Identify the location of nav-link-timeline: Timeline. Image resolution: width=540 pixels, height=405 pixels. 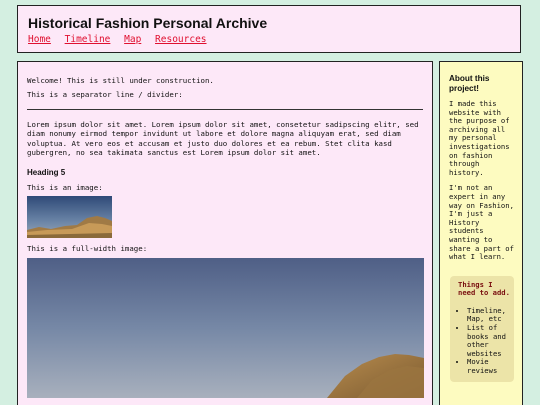
(88, 39).